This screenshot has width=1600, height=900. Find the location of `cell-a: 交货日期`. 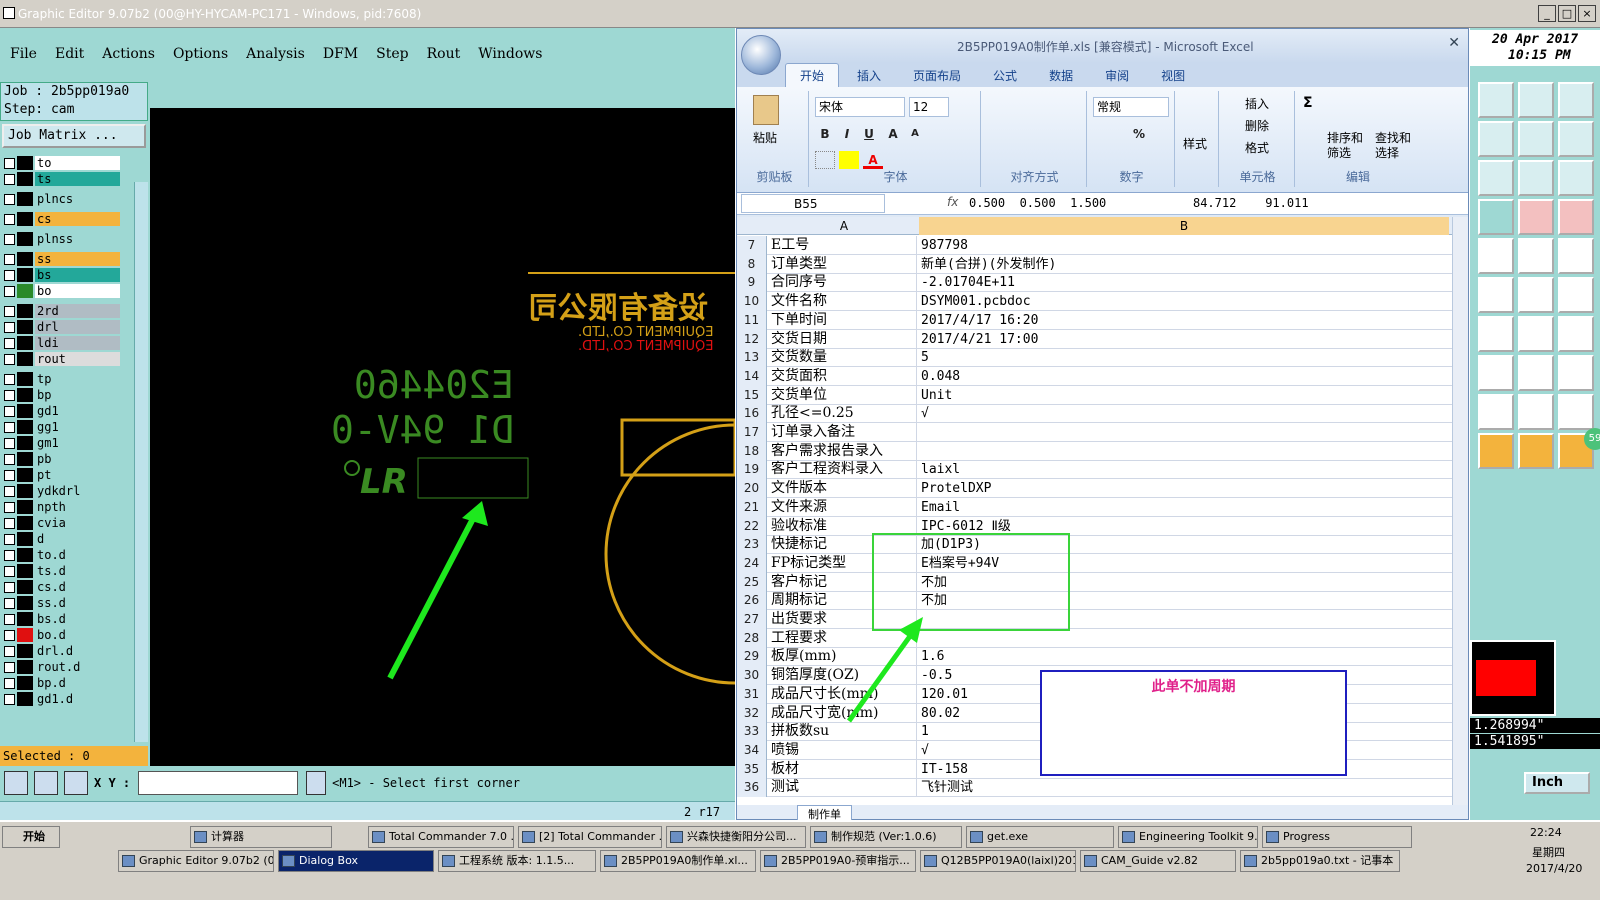

cell-a: 交货日期 is located at coordinates (843, 339).